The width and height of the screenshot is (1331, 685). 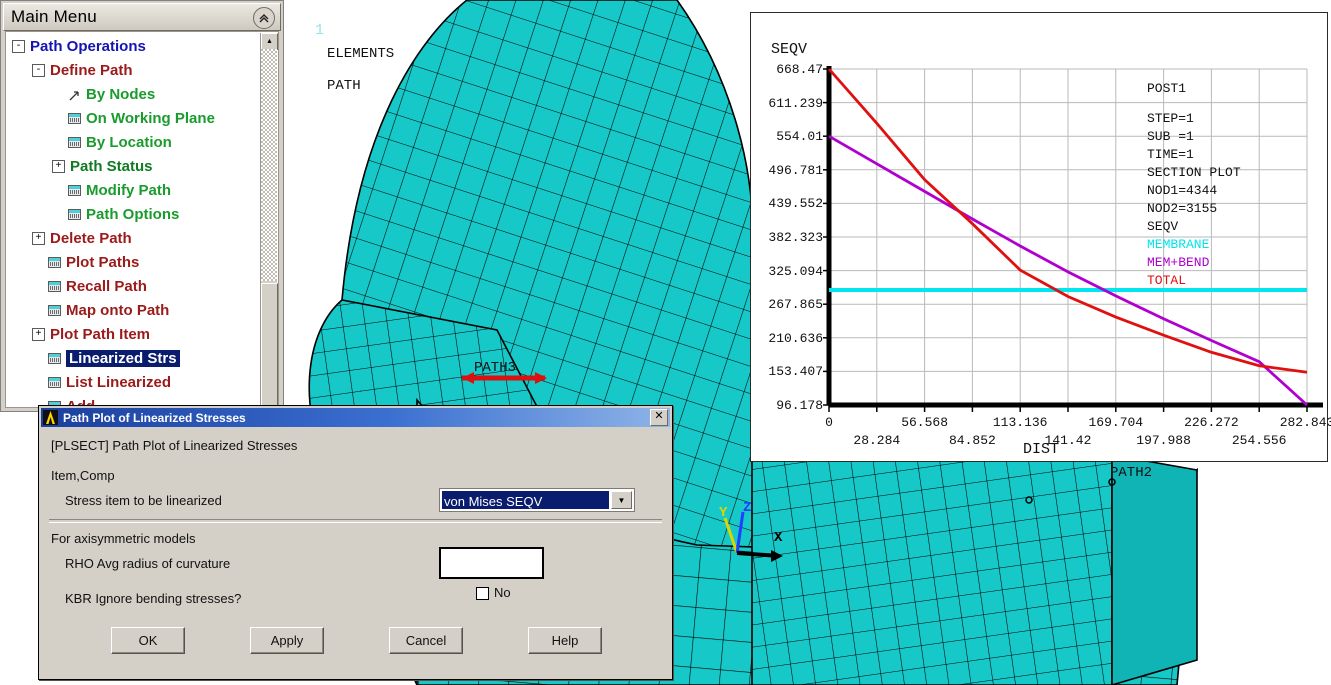 I want to click on tree-item-modify-path: Modify Path, so click(x=133, y=190).